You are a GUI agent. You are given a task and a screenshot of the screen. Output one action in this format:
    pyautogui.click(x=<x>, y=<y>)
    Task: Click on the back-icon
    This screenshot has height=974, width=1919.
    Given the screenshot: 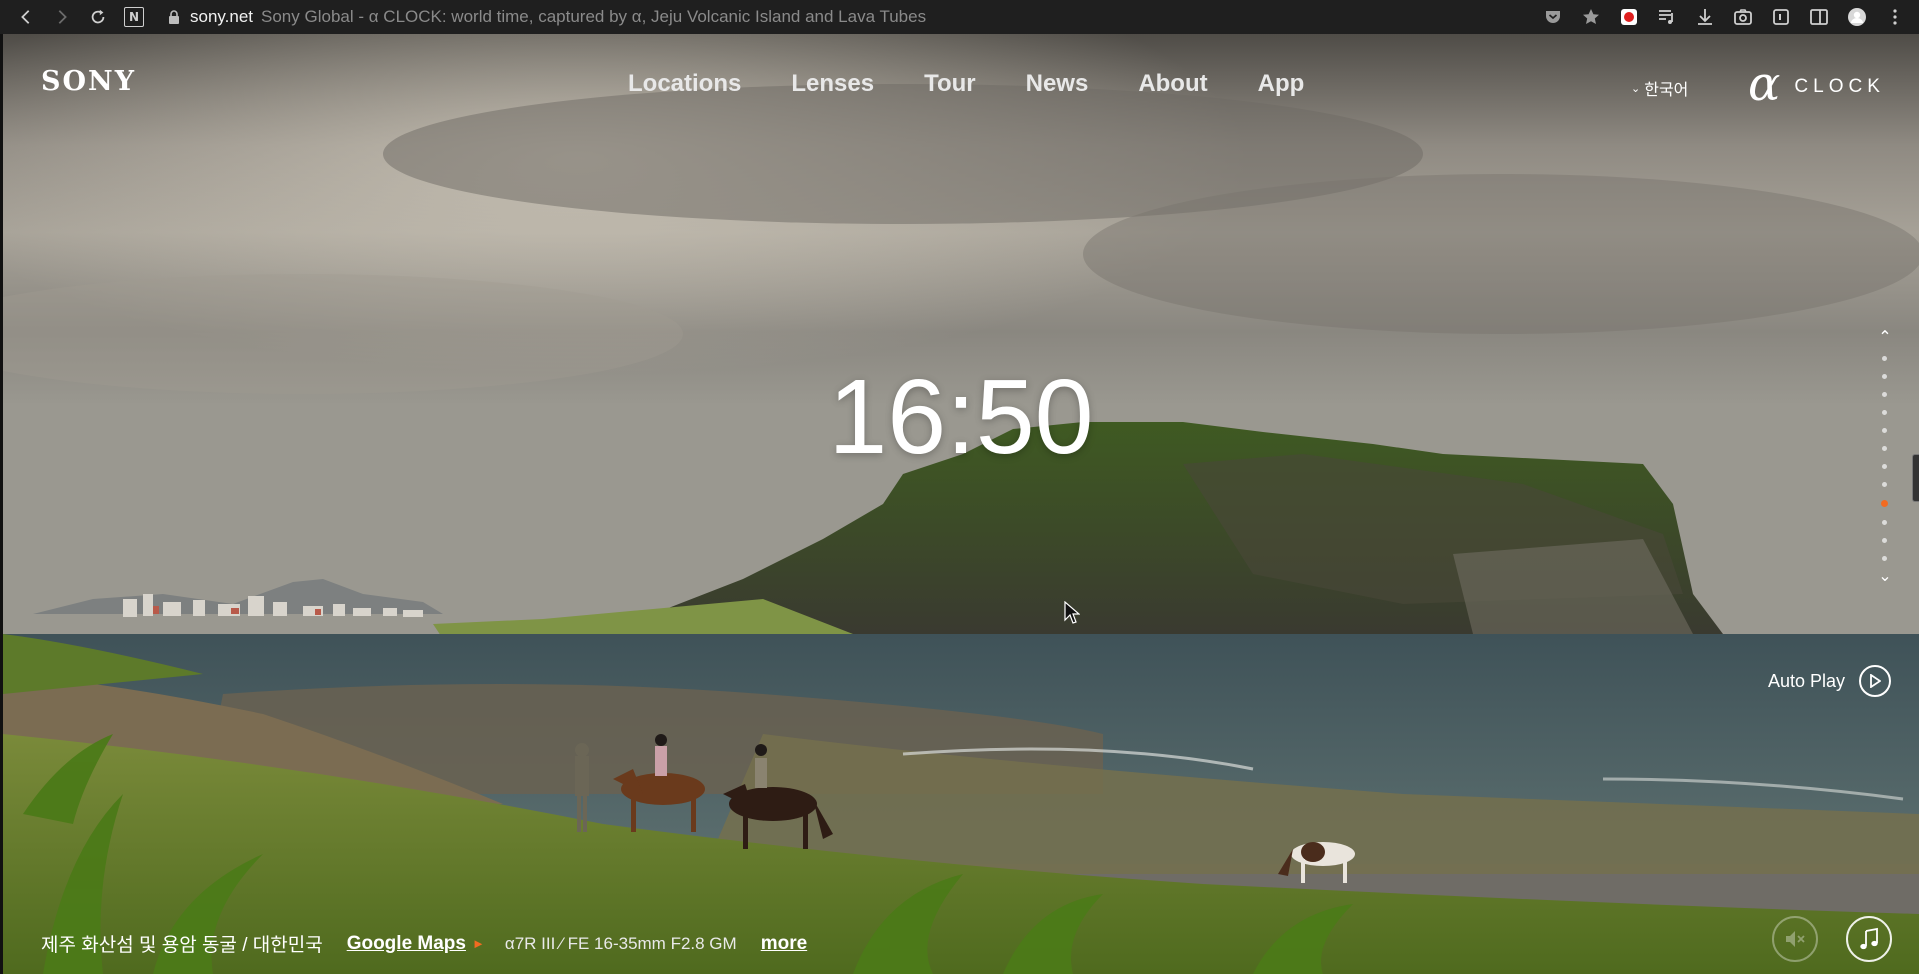 What is the action you would take?
    pyautogui.click(x=26, y=17)
    